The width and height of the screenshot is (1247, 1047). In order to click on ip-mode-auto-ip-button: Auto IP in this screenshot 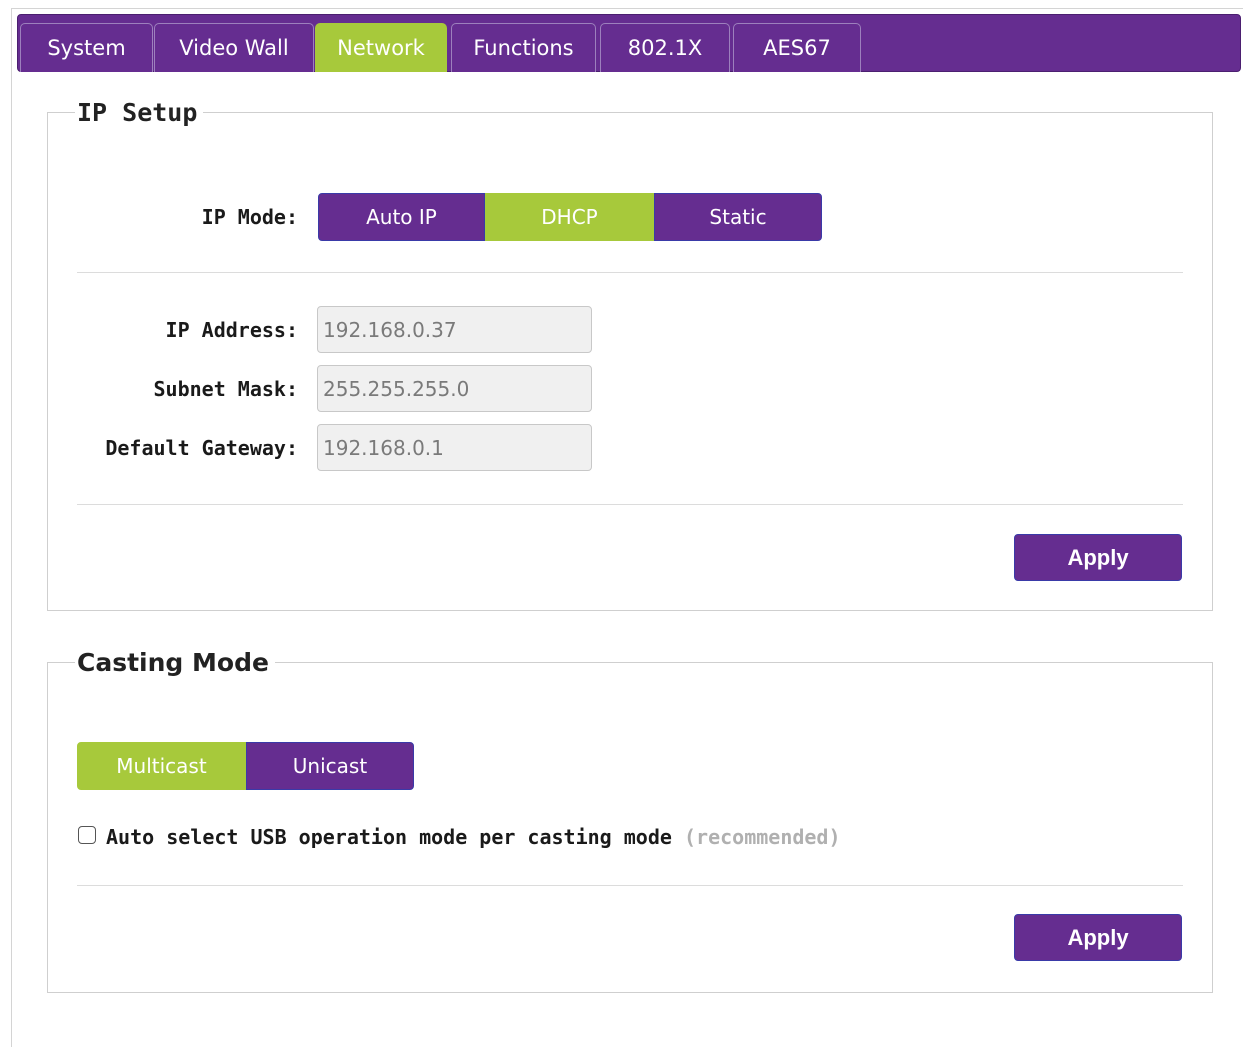, I will do `click(401, 217)`.